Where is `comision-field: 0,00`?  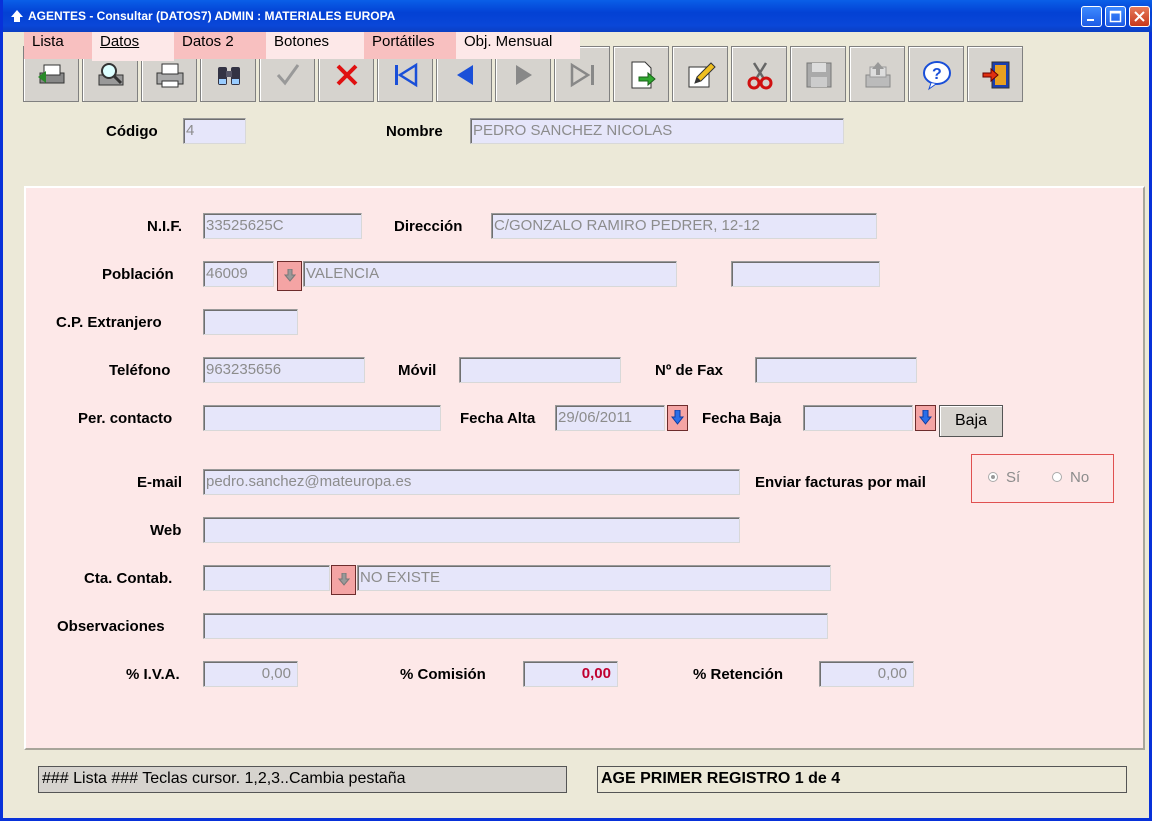
comision-field: 0,00 is located at coordinates (570, 674).